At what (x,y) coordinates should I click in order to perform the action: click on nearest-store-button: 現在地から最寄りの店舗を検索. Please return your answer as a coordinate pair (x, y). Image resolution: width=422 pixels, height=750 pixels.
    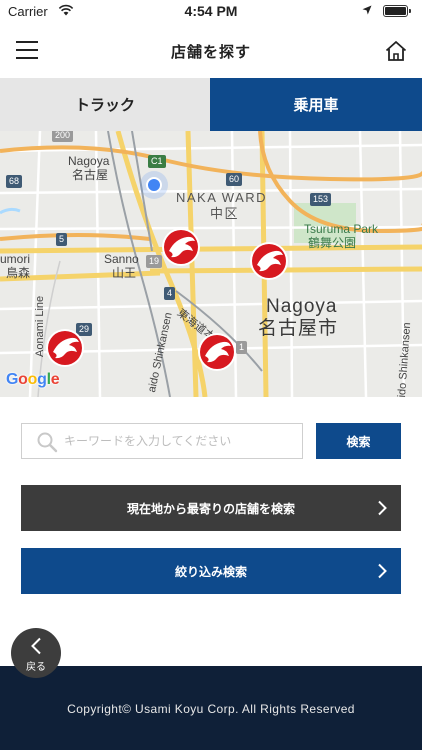
    Looking at the image, I should click on (211, 508).